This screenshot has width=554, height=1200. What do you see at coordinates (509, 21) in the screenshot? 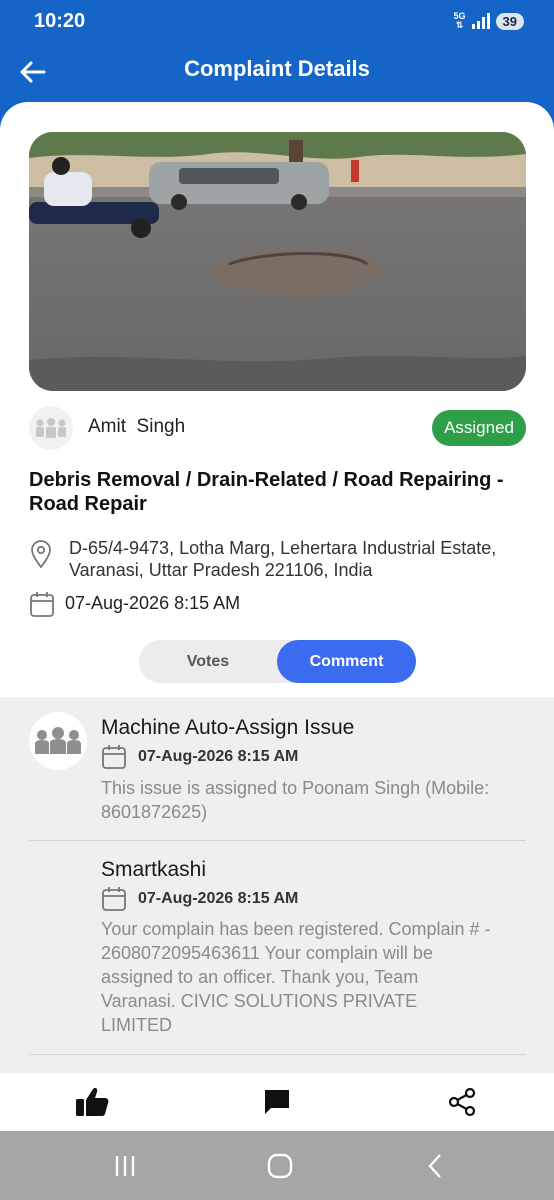
I see `battery-indicator: 39` at bounding box center [509, 21].